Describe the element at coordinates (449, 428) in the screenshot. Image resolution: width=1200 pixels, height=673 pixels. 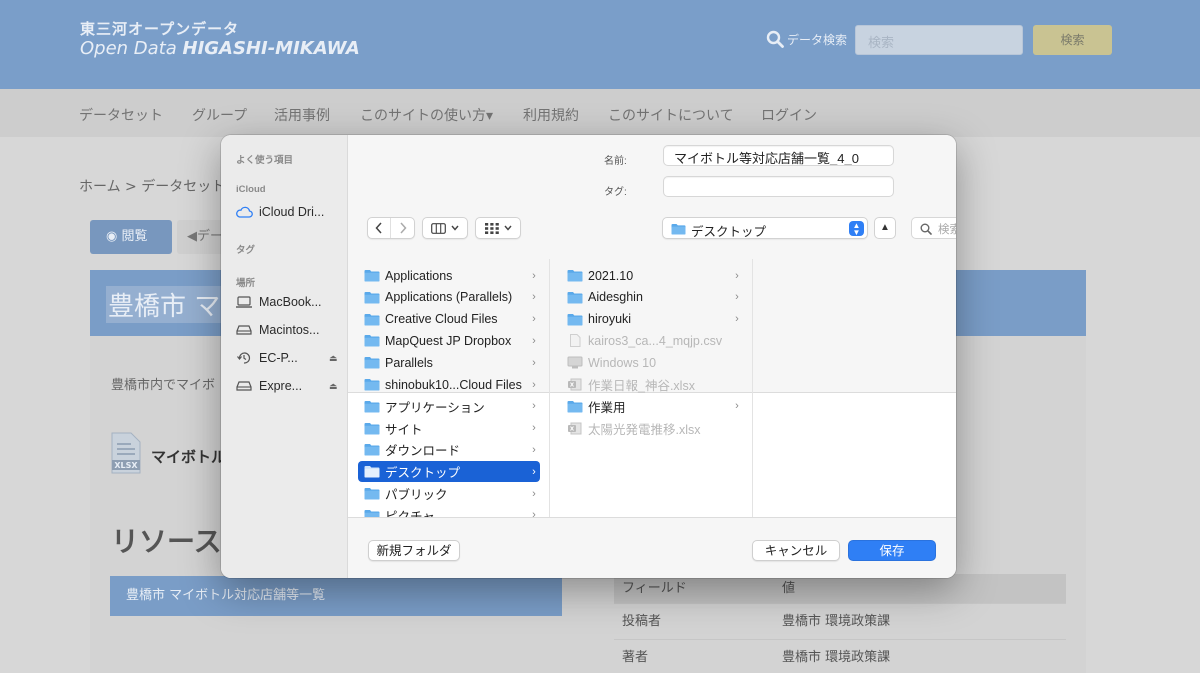
I see `folder-row: サイト ›` at that location.